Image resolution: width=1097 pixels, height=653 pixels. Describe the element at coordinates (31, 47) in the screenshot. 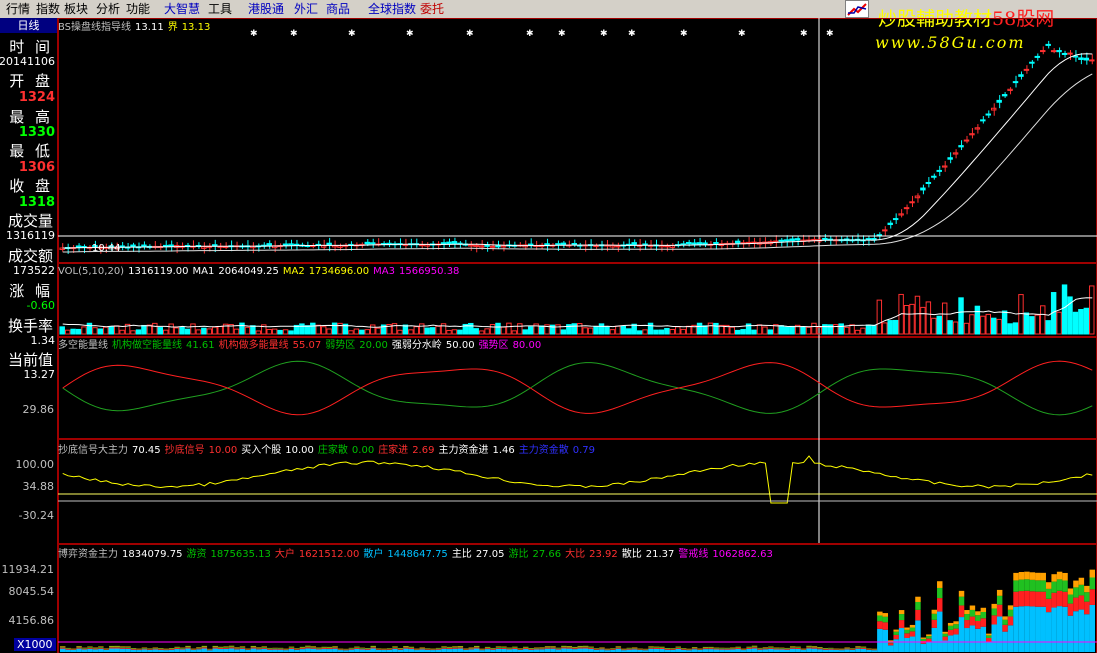

I see `time-label: 时 间` at that location.